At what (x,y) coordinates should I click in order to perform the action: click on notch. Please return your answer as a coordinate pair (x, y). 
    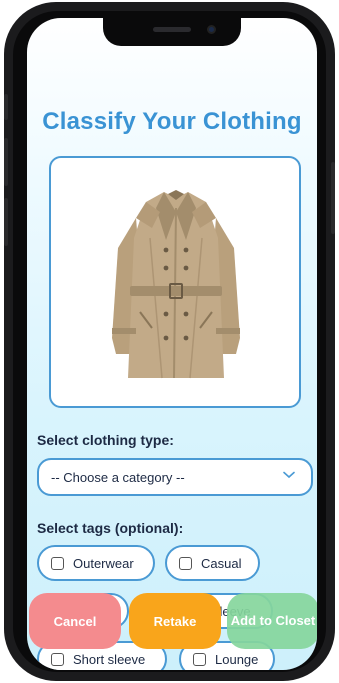
    Looking at the image, I should click on (172, 32).